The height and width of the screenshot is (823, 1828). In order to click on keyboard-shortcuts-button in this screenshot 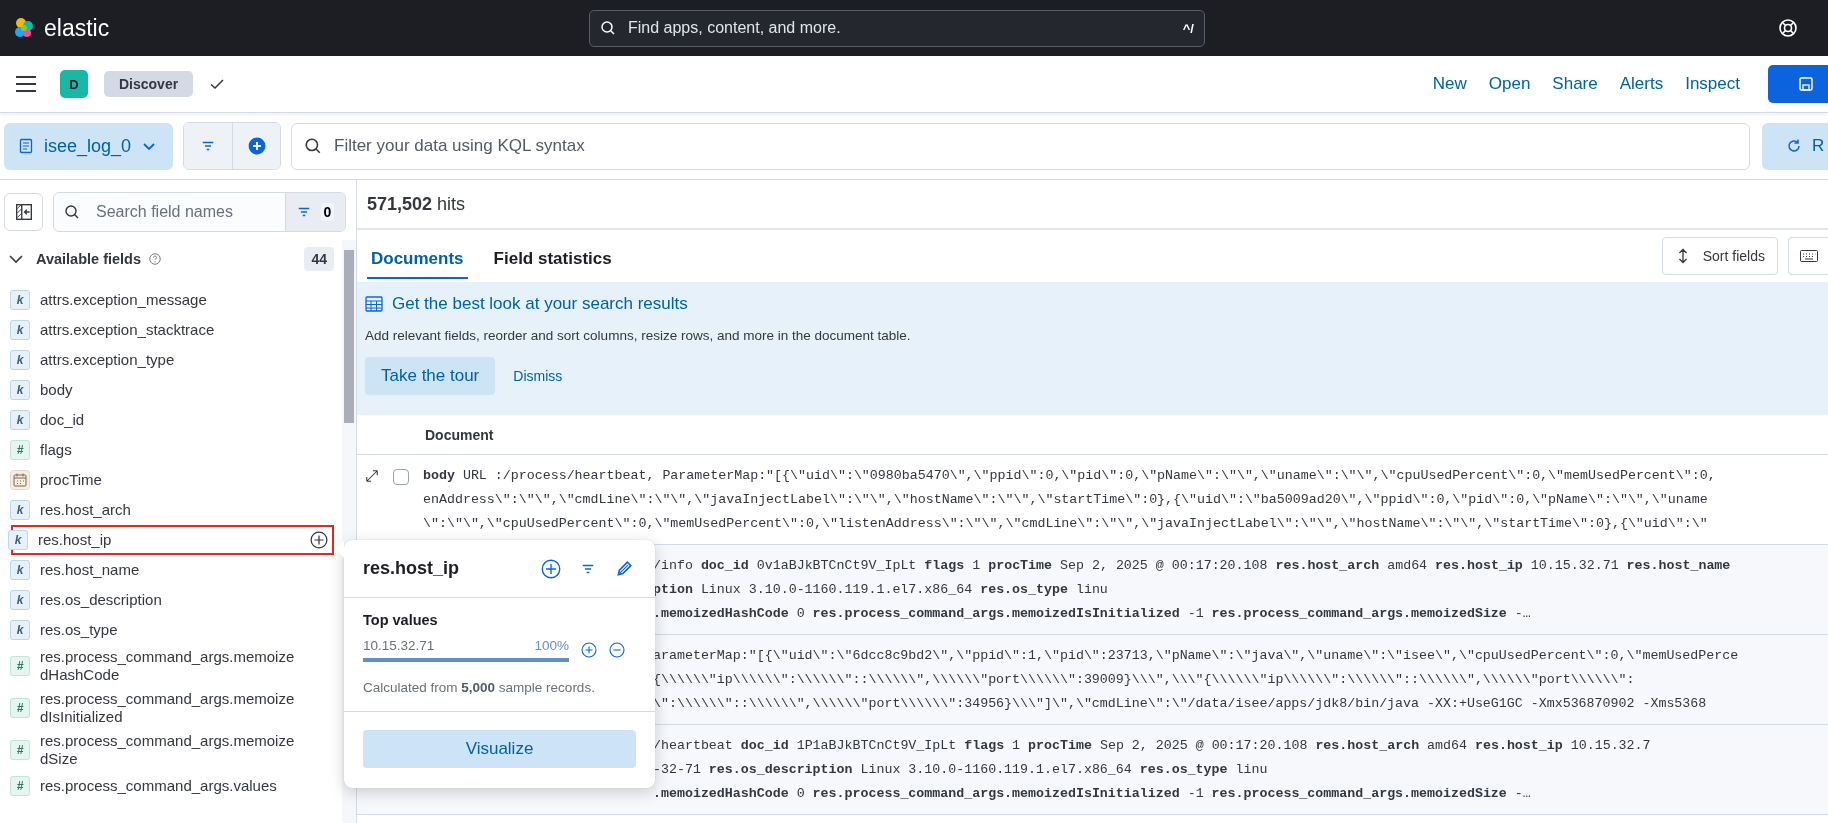, I will do `click(1808, 256)`.